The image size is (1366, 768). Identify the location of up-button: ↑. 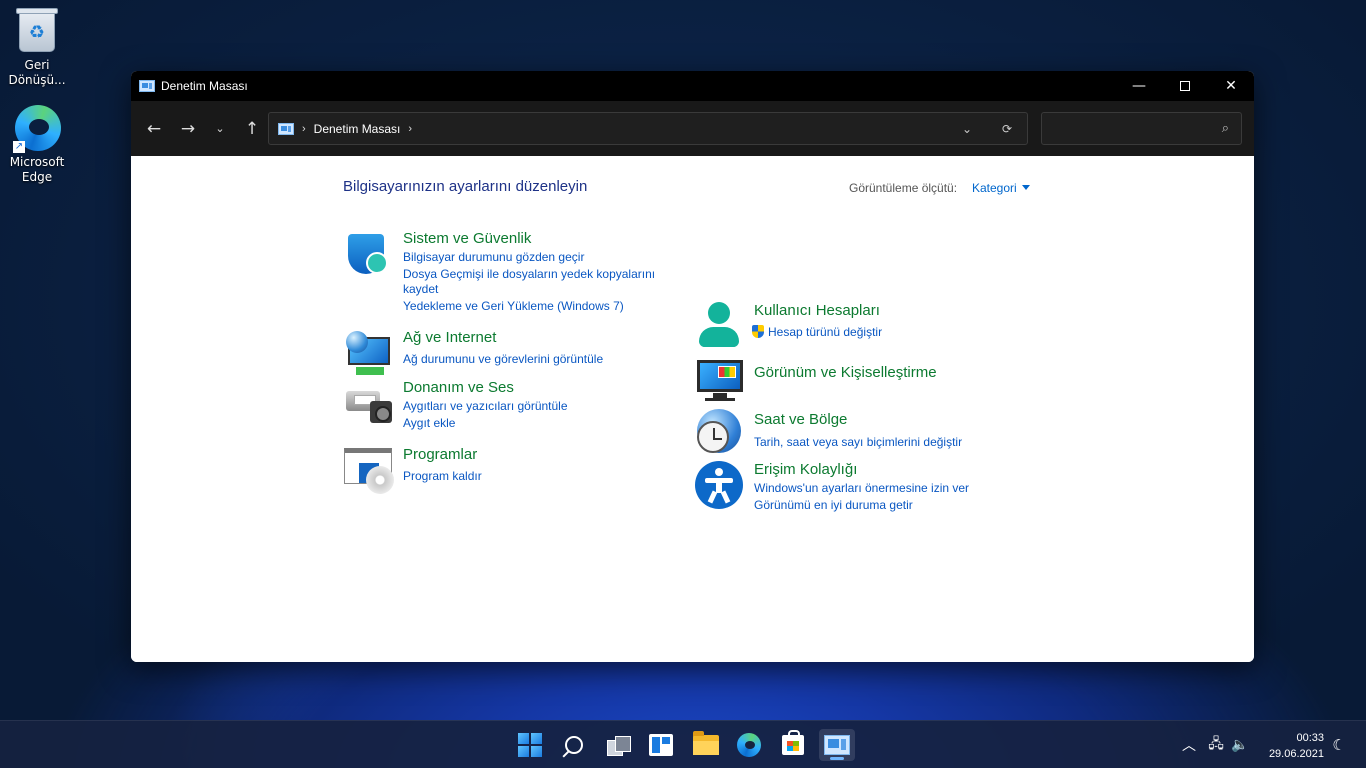
(252, 129).